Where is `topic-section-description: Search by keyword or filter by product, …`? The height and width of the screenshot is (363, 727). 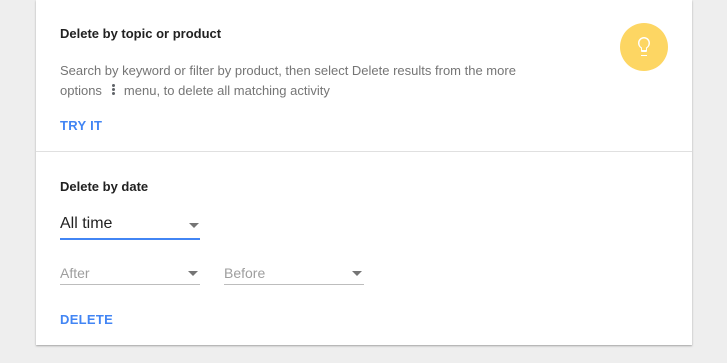 topic-section-description: Search by keyword or filter by product, … is located at coordinates (320, 81).